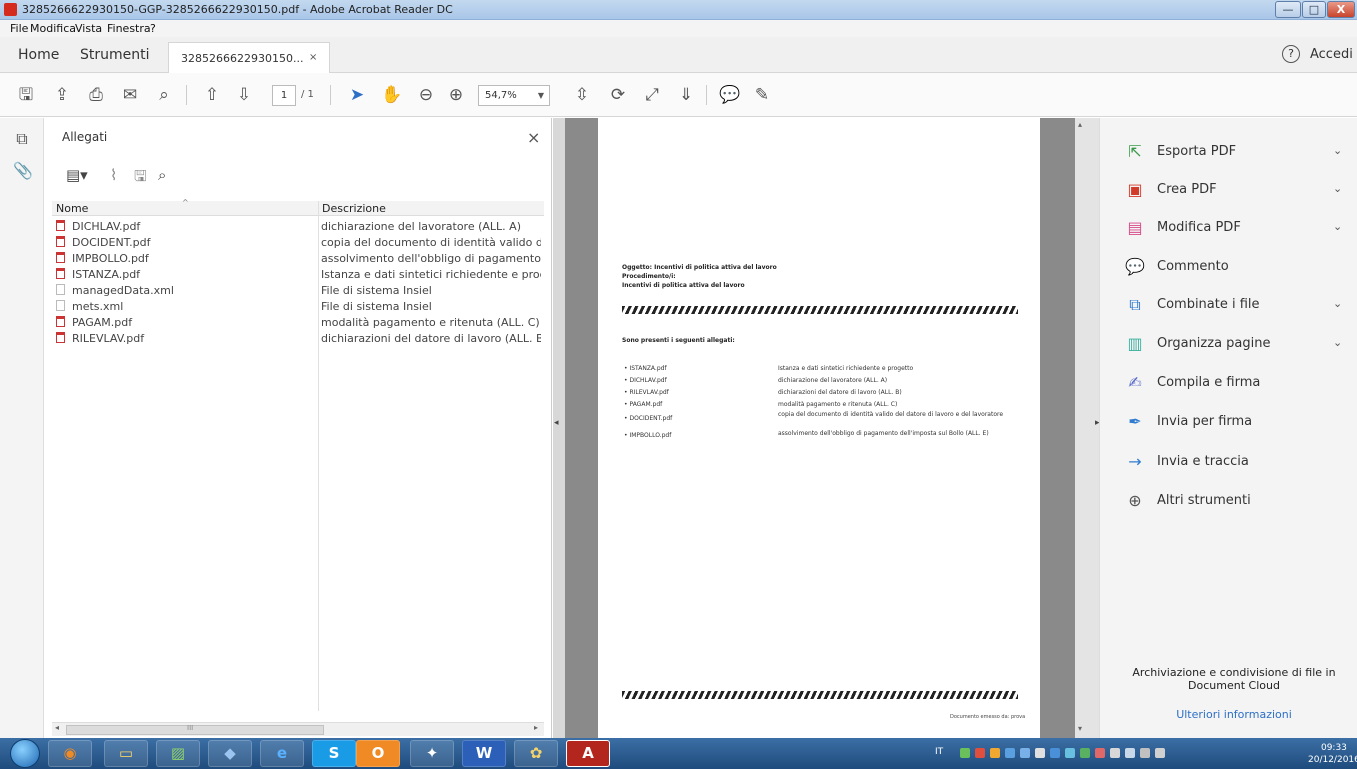  What do you see at coordinates (1341, 9) in the screenshot?
I see `close-window-button: X` at bounding box center [1341, 9].